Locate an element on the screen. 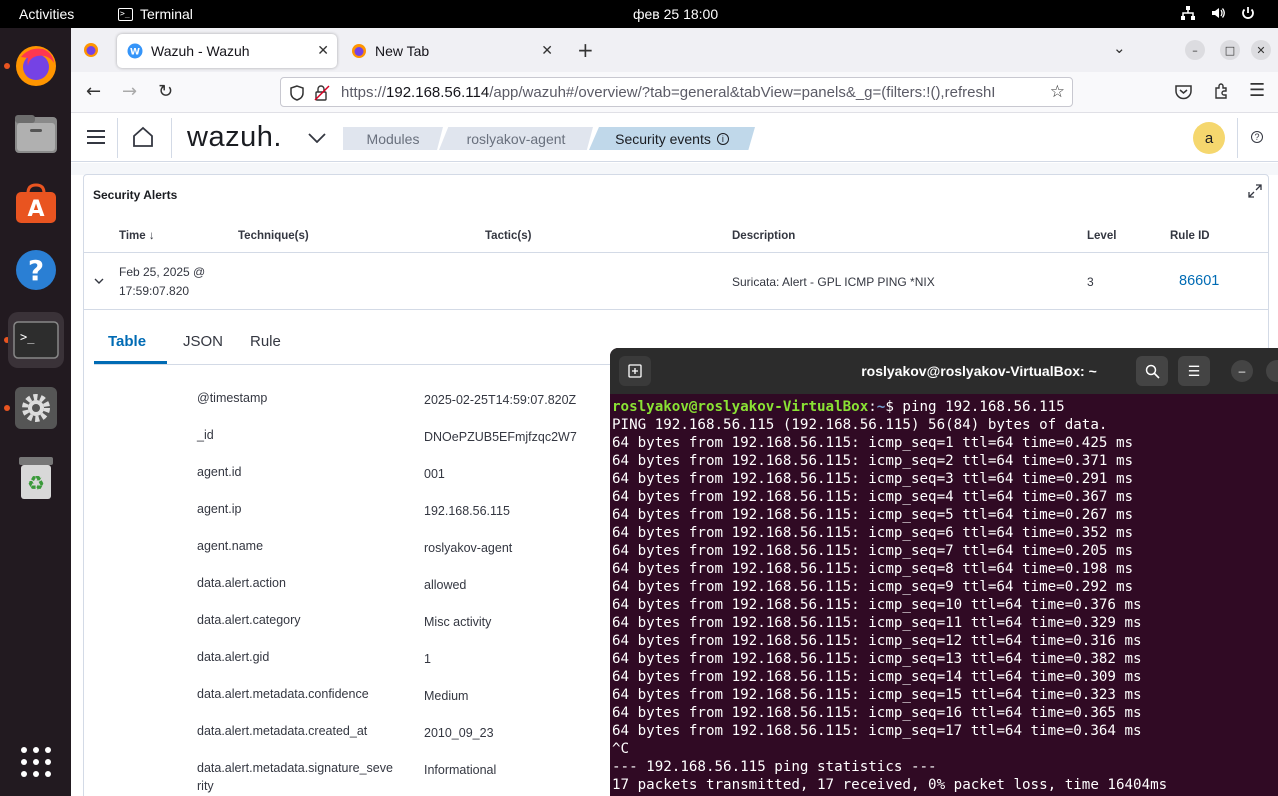 This screenshot has height=796, width=1278. files-icon is located at coordinates (36, 134).